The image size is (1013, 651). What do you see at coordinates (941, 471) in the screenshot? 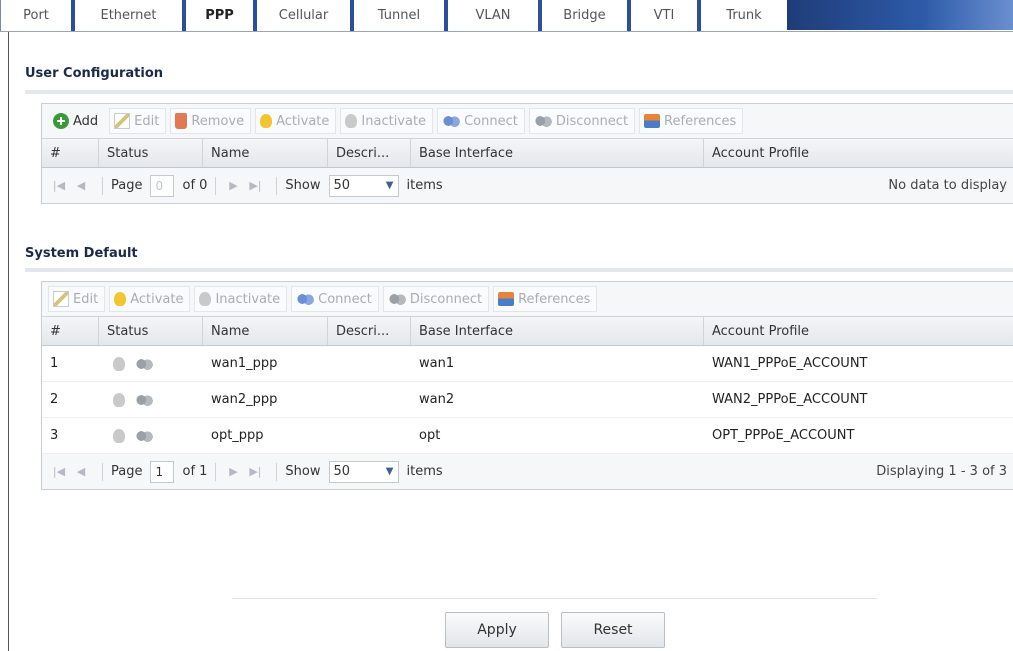
I see `pager-status: Displaying 1 - 3 of 3` at bounding box center [941, 471].